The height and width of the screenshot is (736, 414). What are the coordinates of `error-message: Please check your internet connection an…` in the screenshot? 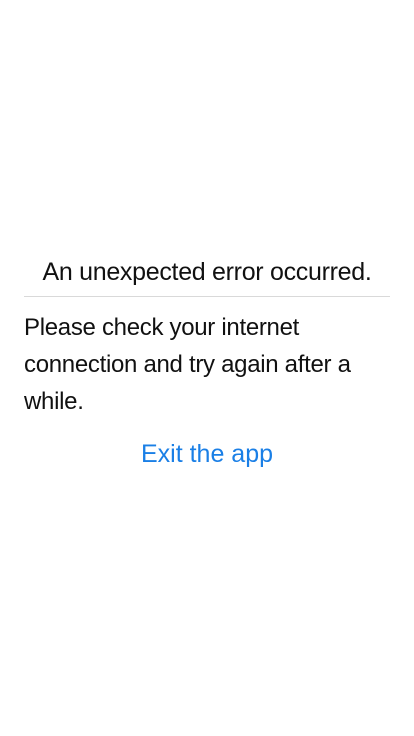 It's located at (187, 364).